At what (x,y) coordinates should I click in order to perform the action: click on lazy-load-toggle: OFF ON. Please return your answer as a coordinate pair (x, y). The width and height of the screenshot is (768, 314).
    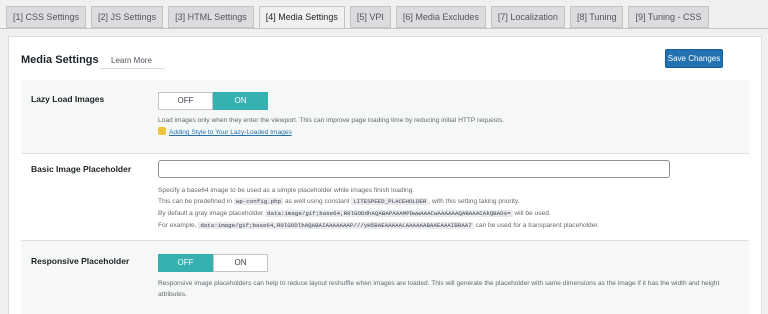
    Looking at the image, I should click on (213, 101).